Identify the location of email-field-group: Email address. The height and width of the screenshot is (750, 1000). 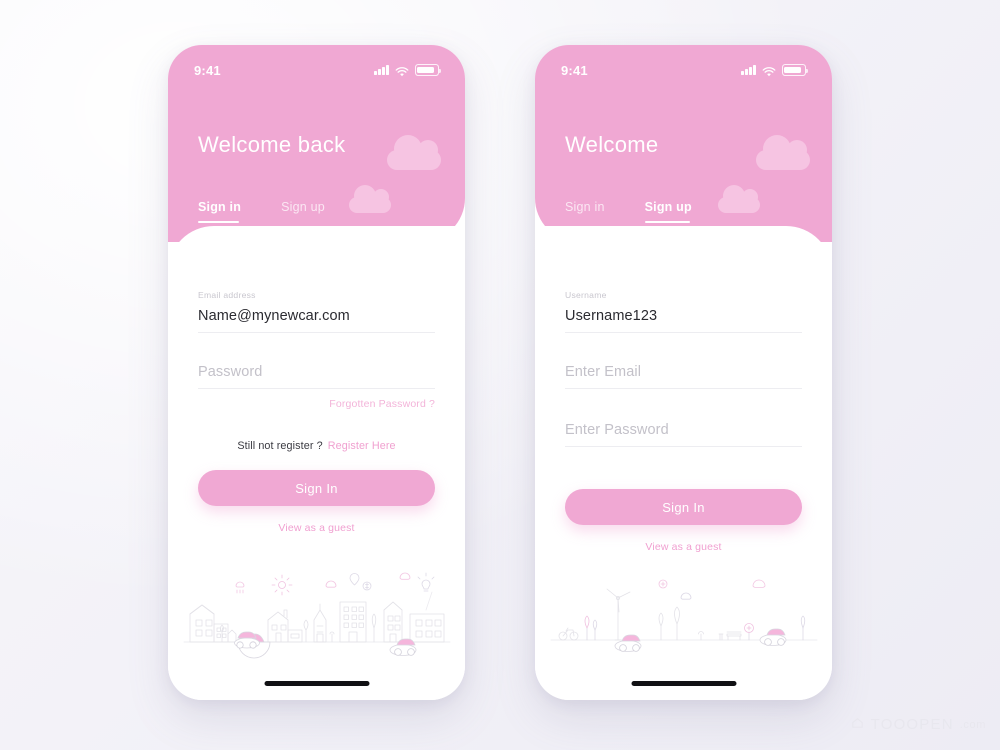
(316, 311).